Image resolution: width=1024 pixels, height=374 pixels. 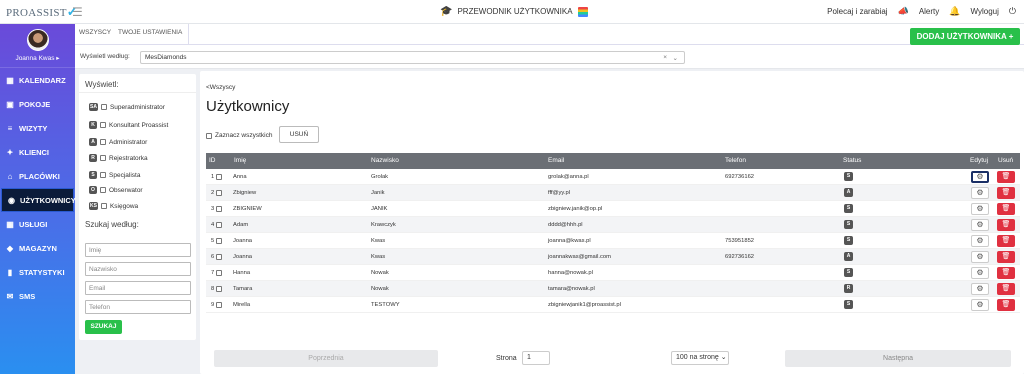 I want to click on email-input: Email, so click(x=138, y=288).